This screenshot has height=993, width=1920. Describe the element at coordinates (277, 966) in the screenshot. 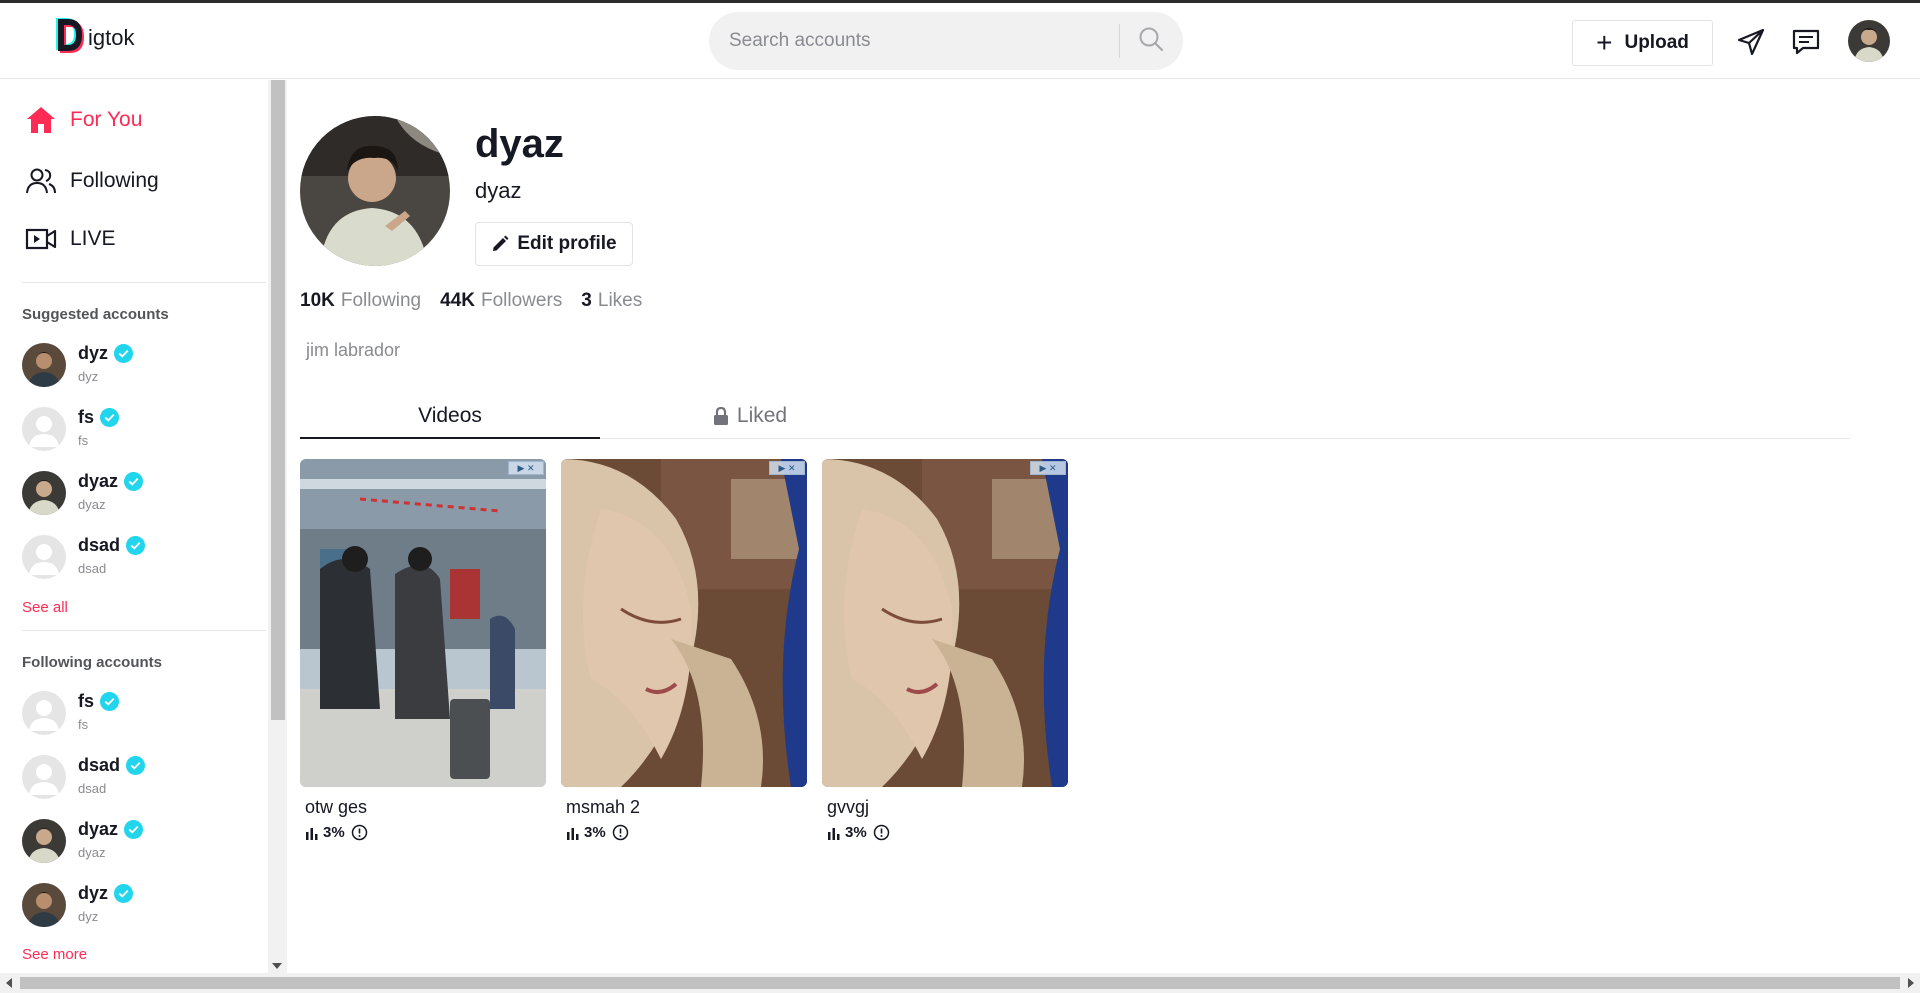

I see `scroll-down-arrow-icon` at that location.